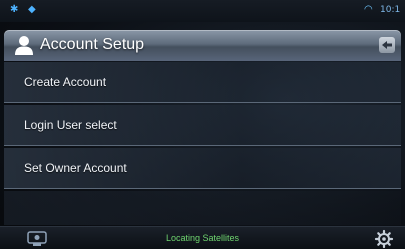 This screenshot has height=249, width=405. Describe the element at coordinates (202, 208) in the screenshot. I see `empty-list-area` at that location.